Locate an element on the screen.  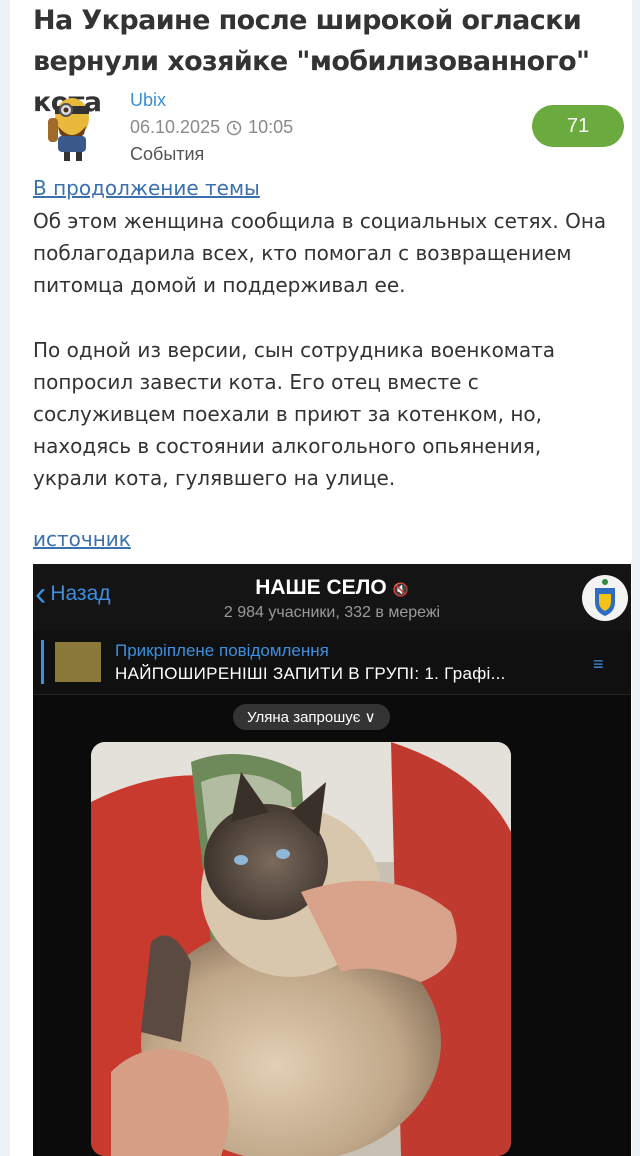
comment-count-badge: 71 is located at coordinates (578, 126).